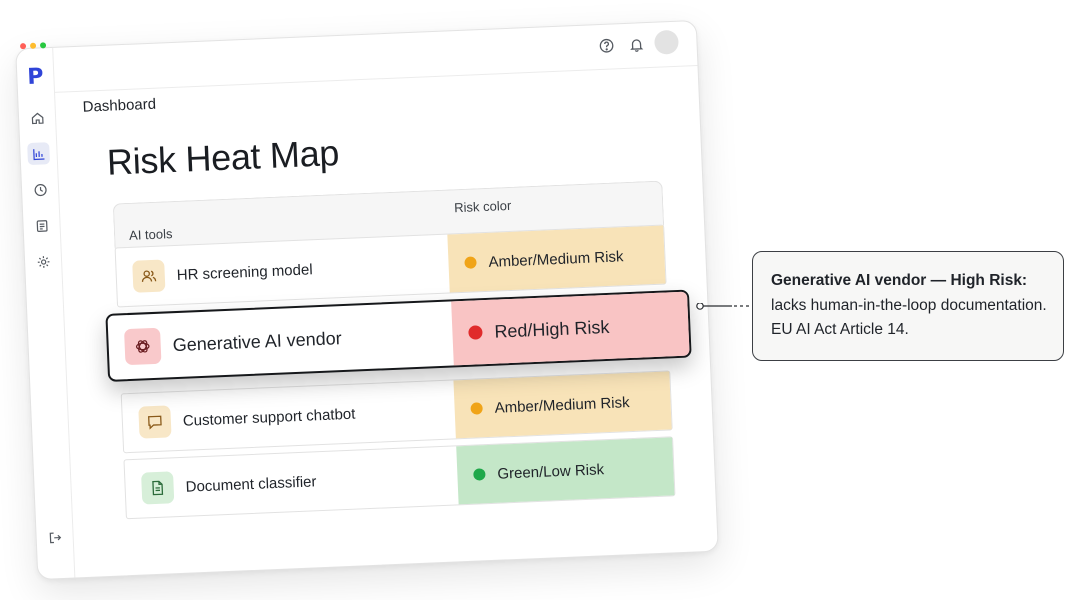  Describe the element at coordinates (46, 313) in the screenshot. I see `sidebar: P` at that location.